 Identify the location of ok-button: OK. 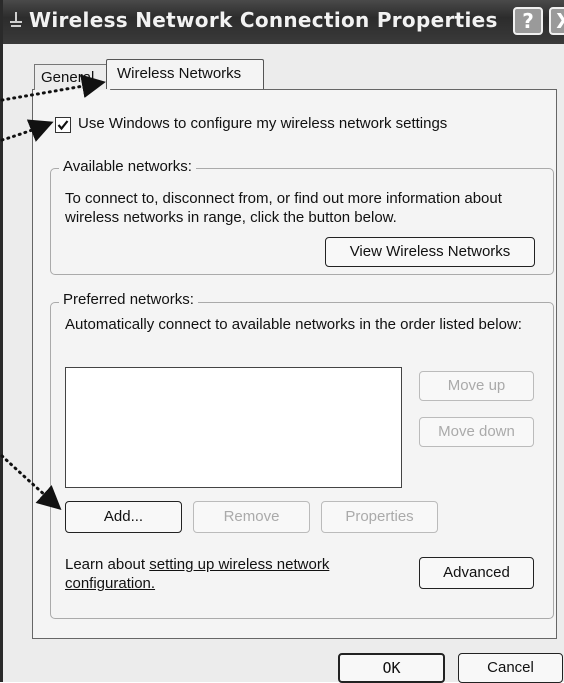
(391, 668).